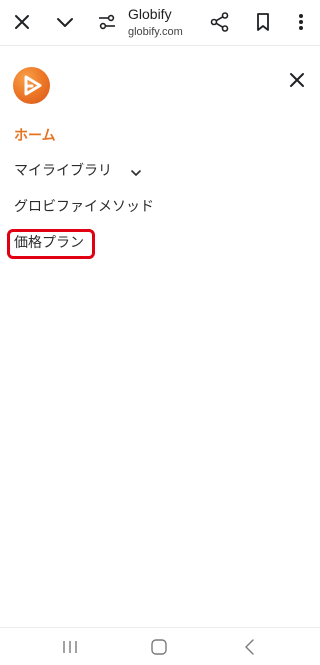  Describe the element at coordinates (107, 22) in the screenshot. I see `page-settings-icon` at that location.